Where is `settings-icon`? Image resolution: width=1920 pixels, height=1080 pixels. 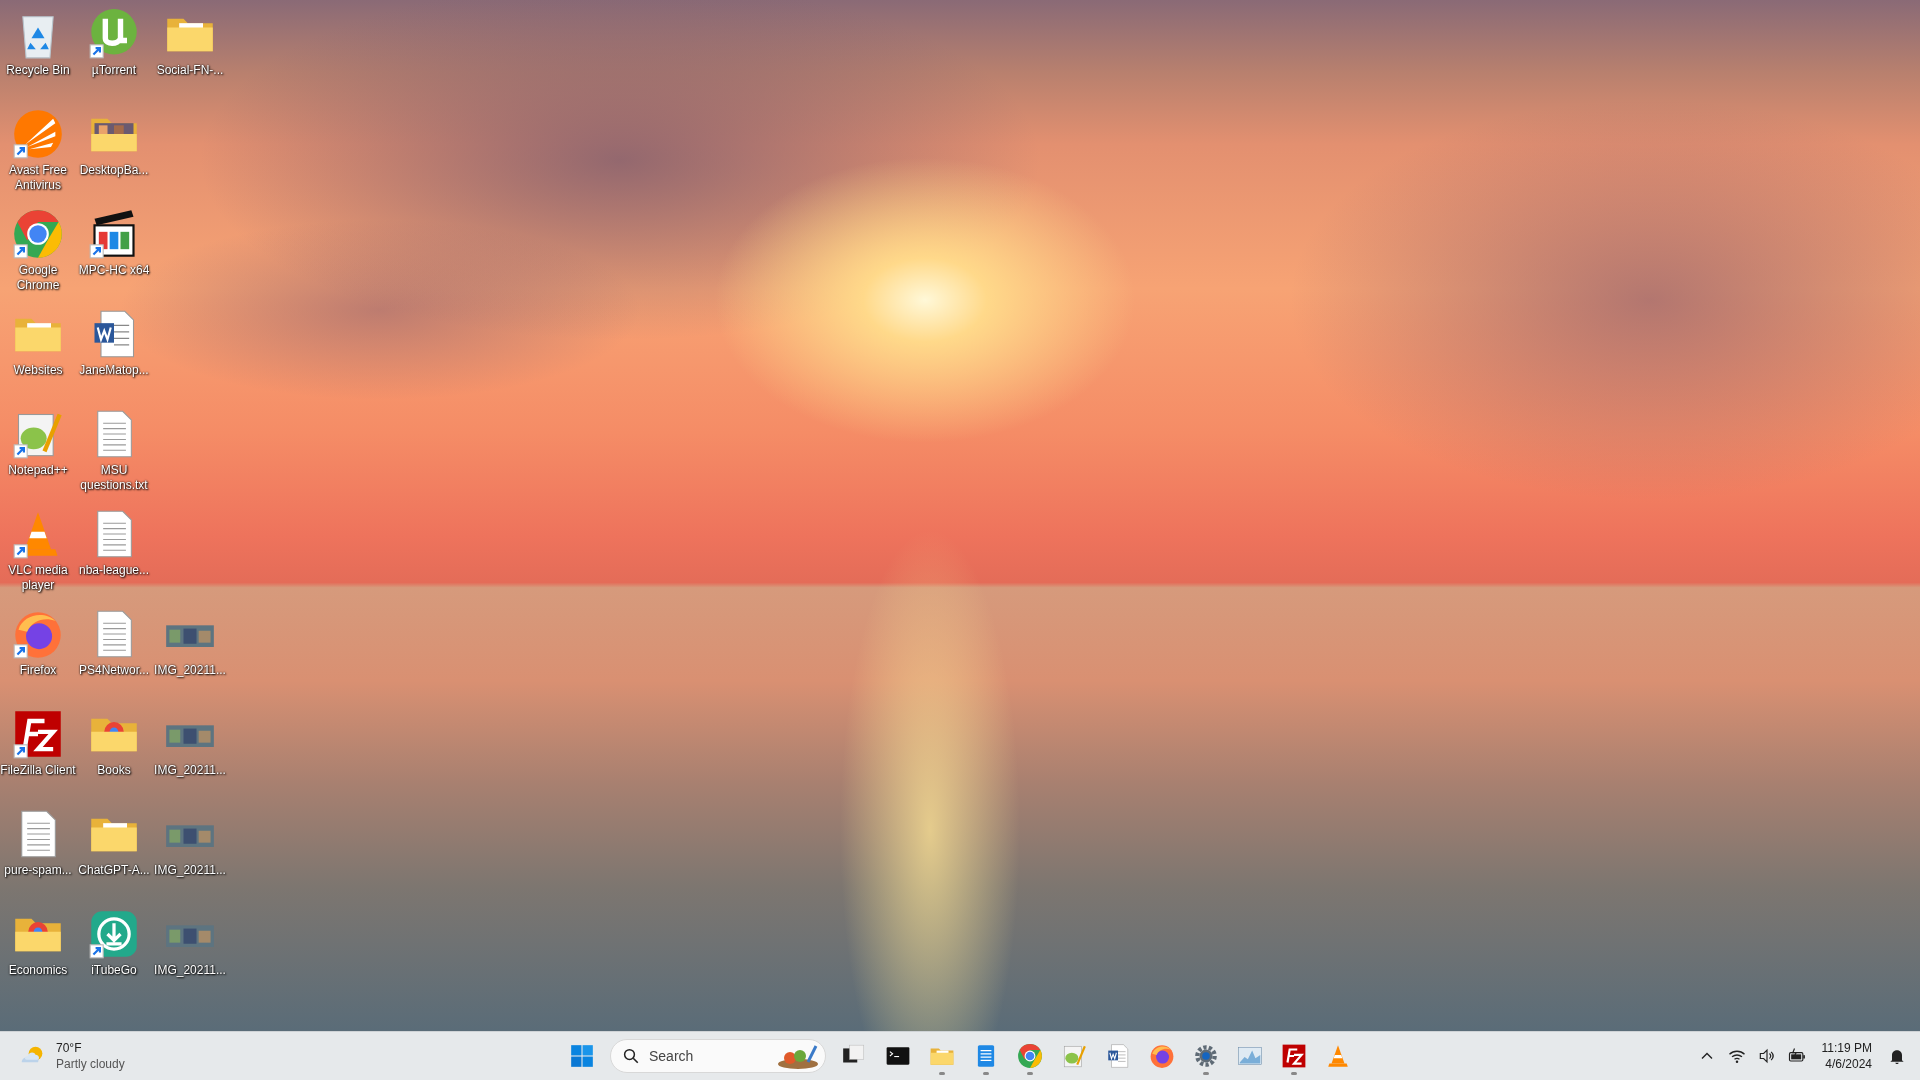 settings-icon is located at coordinates (1206, 1056).